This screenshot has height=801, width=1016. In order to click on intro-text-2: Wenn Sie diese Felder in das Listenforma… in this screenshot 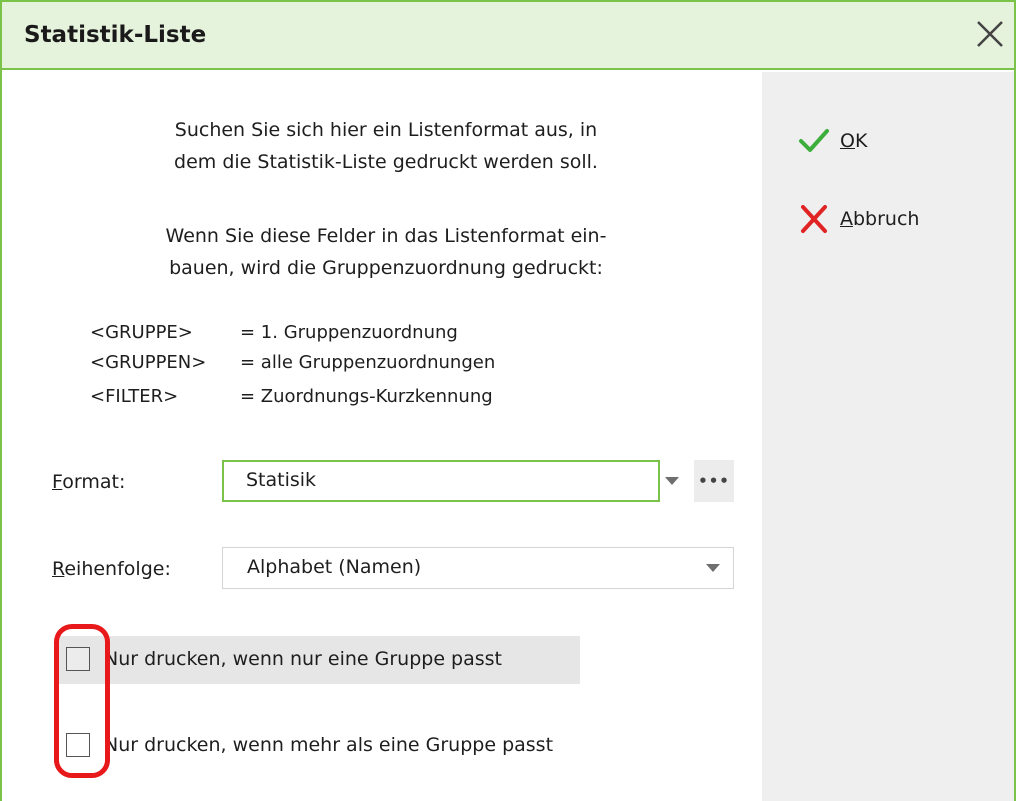, I will do `click(386, 252)`.